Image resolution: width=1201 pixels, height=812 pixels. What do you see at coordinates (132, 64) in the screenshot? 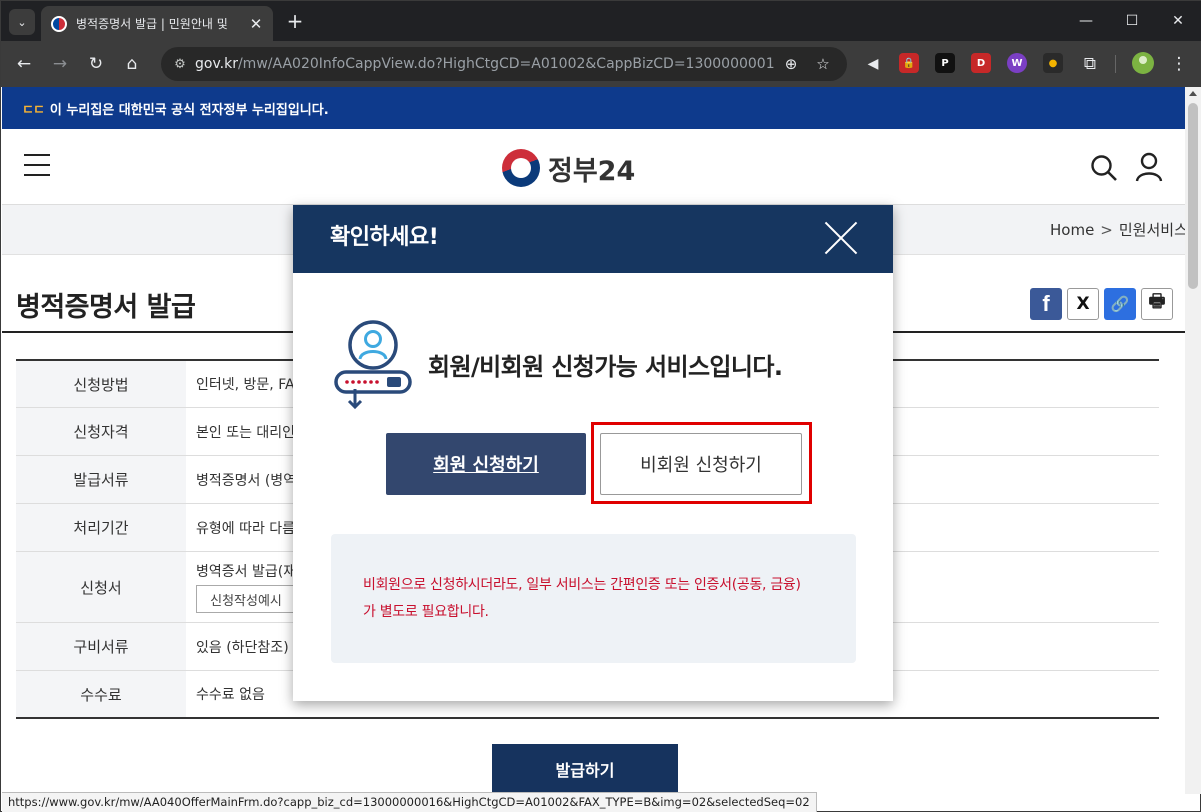
I see `home-button: ⌂` at bounding box center [132, 64].